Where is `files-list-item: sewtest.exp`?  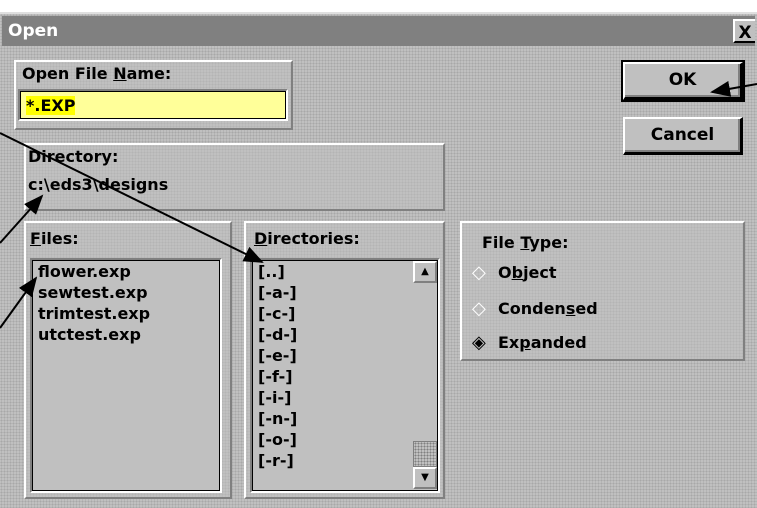 files-list-item: sewtest.exp is located at coordinates (93, 292).